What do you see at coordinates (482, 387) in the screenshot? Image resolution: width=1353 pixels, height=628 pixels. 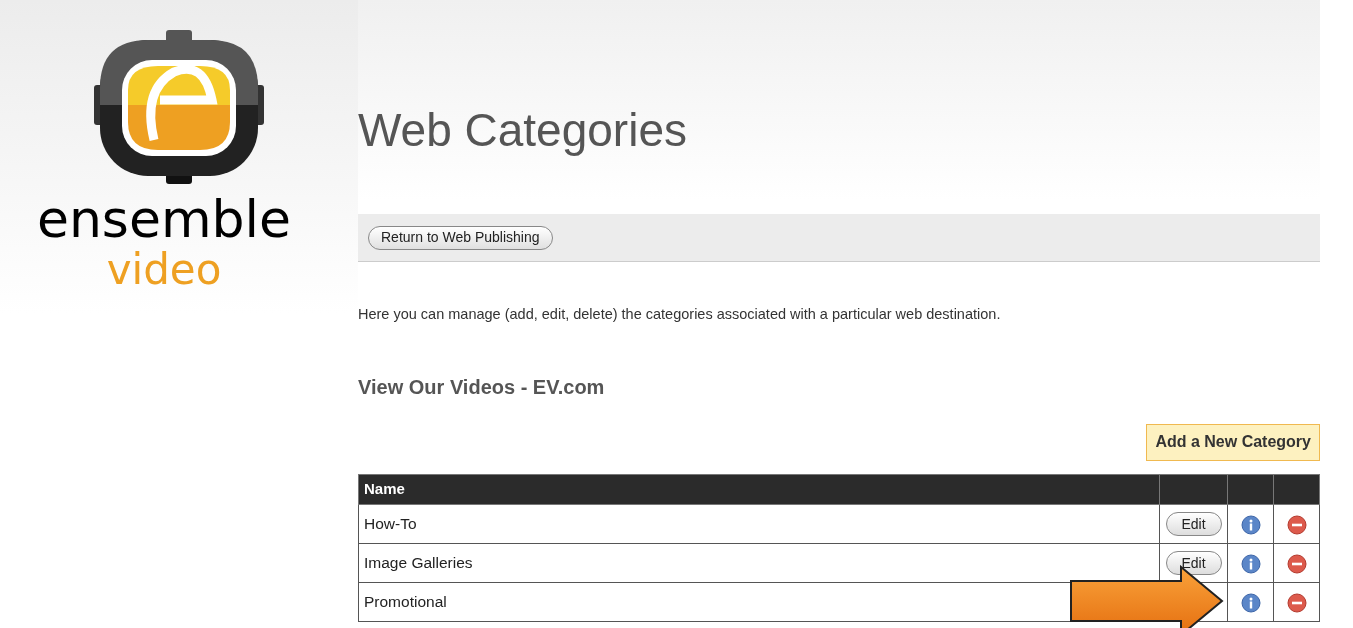 I see `destination-heading: View Our Videos - EV.com` at bounding box center [482, 387].